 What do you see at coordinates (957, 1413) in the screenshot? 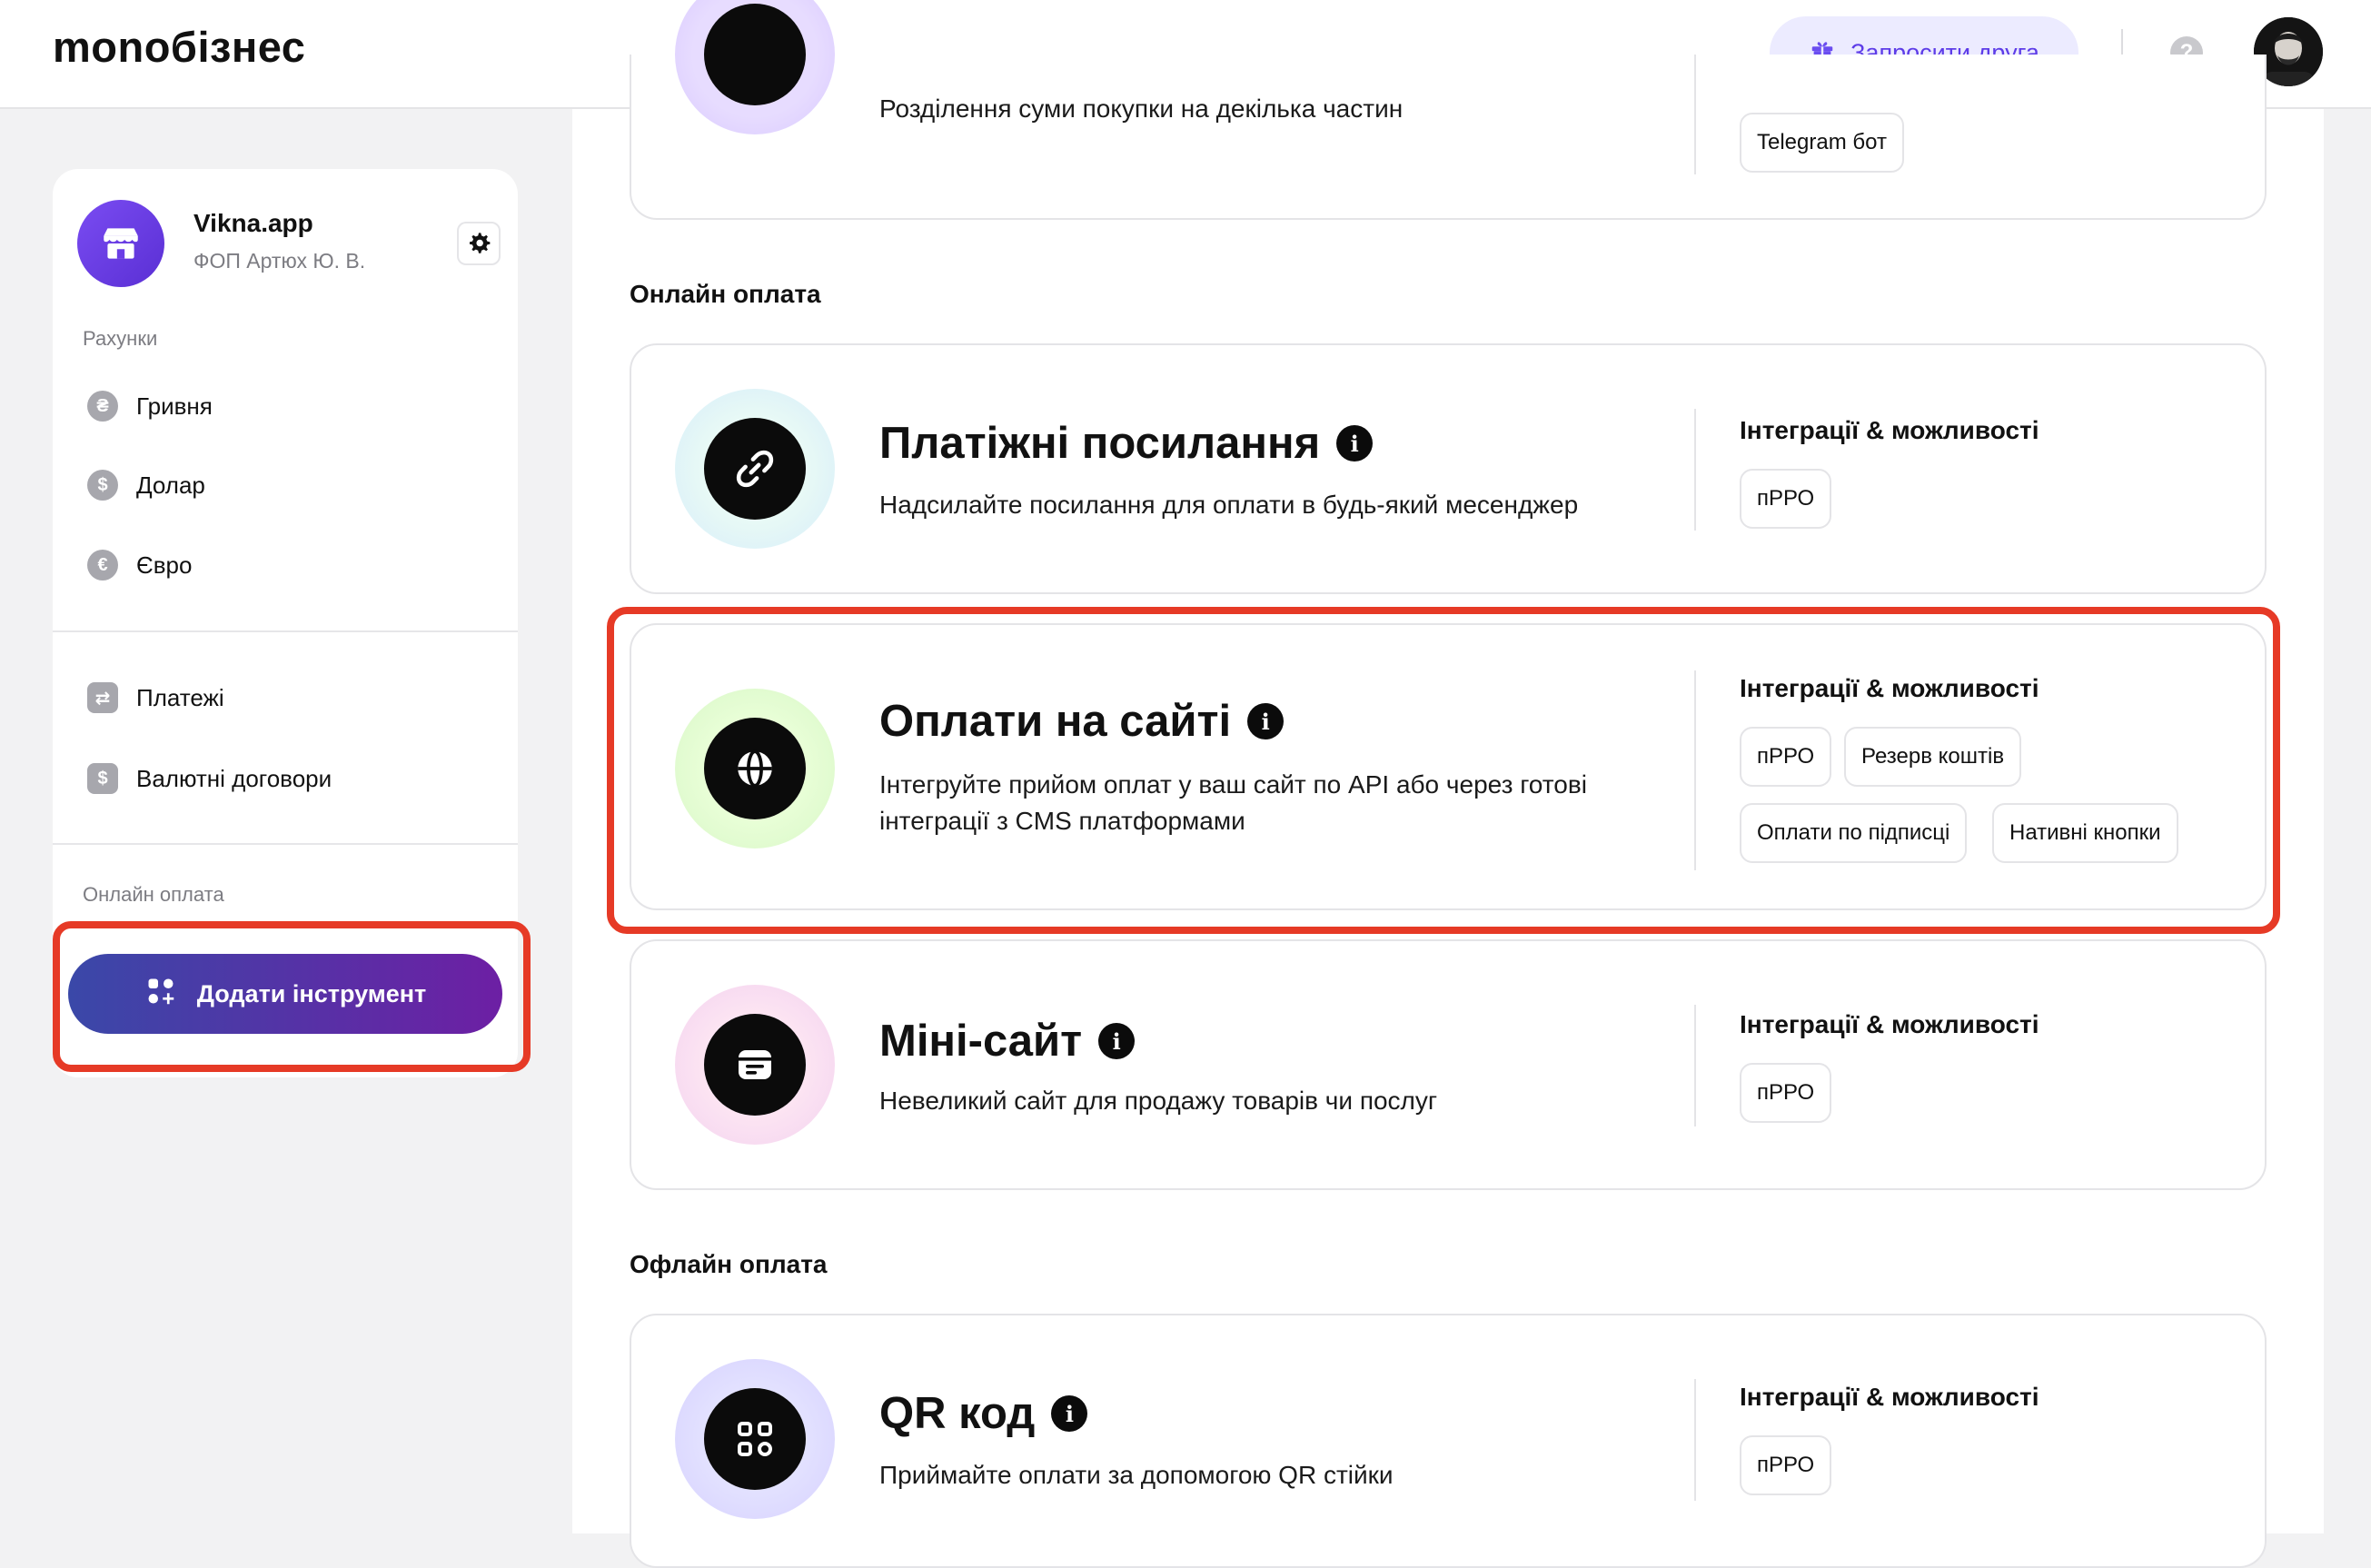
I see `card-title: QR код` at bounding box center [957, 1413].